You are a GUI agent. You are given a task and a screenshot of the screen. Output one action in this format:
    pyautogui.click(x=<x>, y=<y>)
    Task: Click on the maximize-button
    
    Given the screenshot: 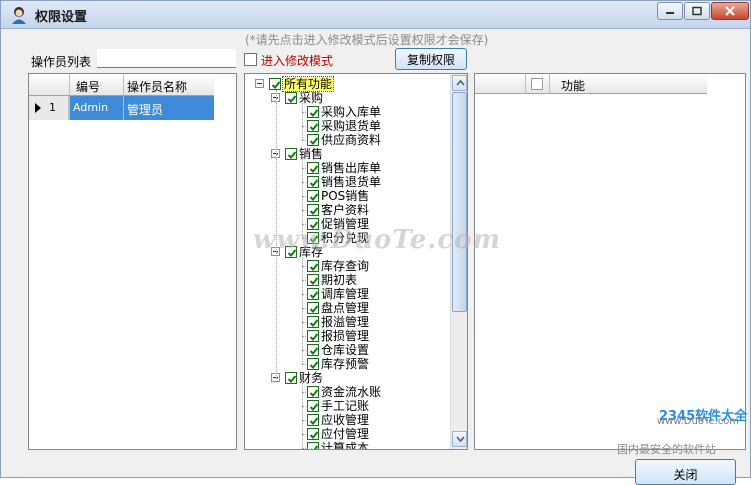 What is the action you would take?
    pyautogui.click(x=697, y=11)
    